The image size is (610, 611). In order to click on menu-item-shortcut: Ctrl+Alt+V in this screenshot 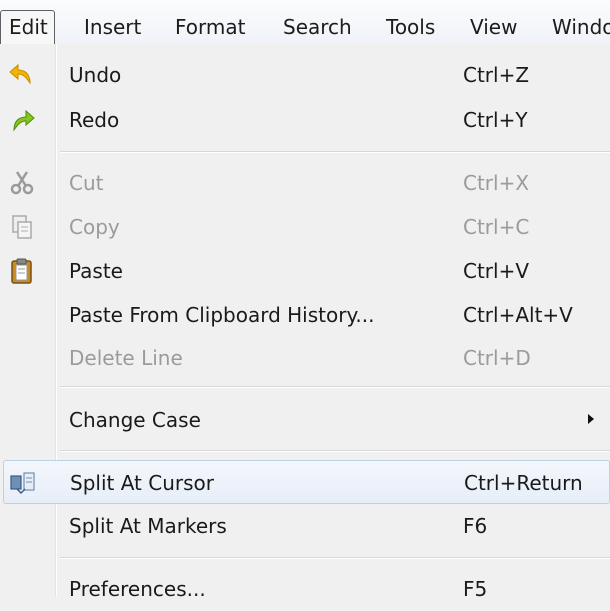, I will do `click(518, 315)`.